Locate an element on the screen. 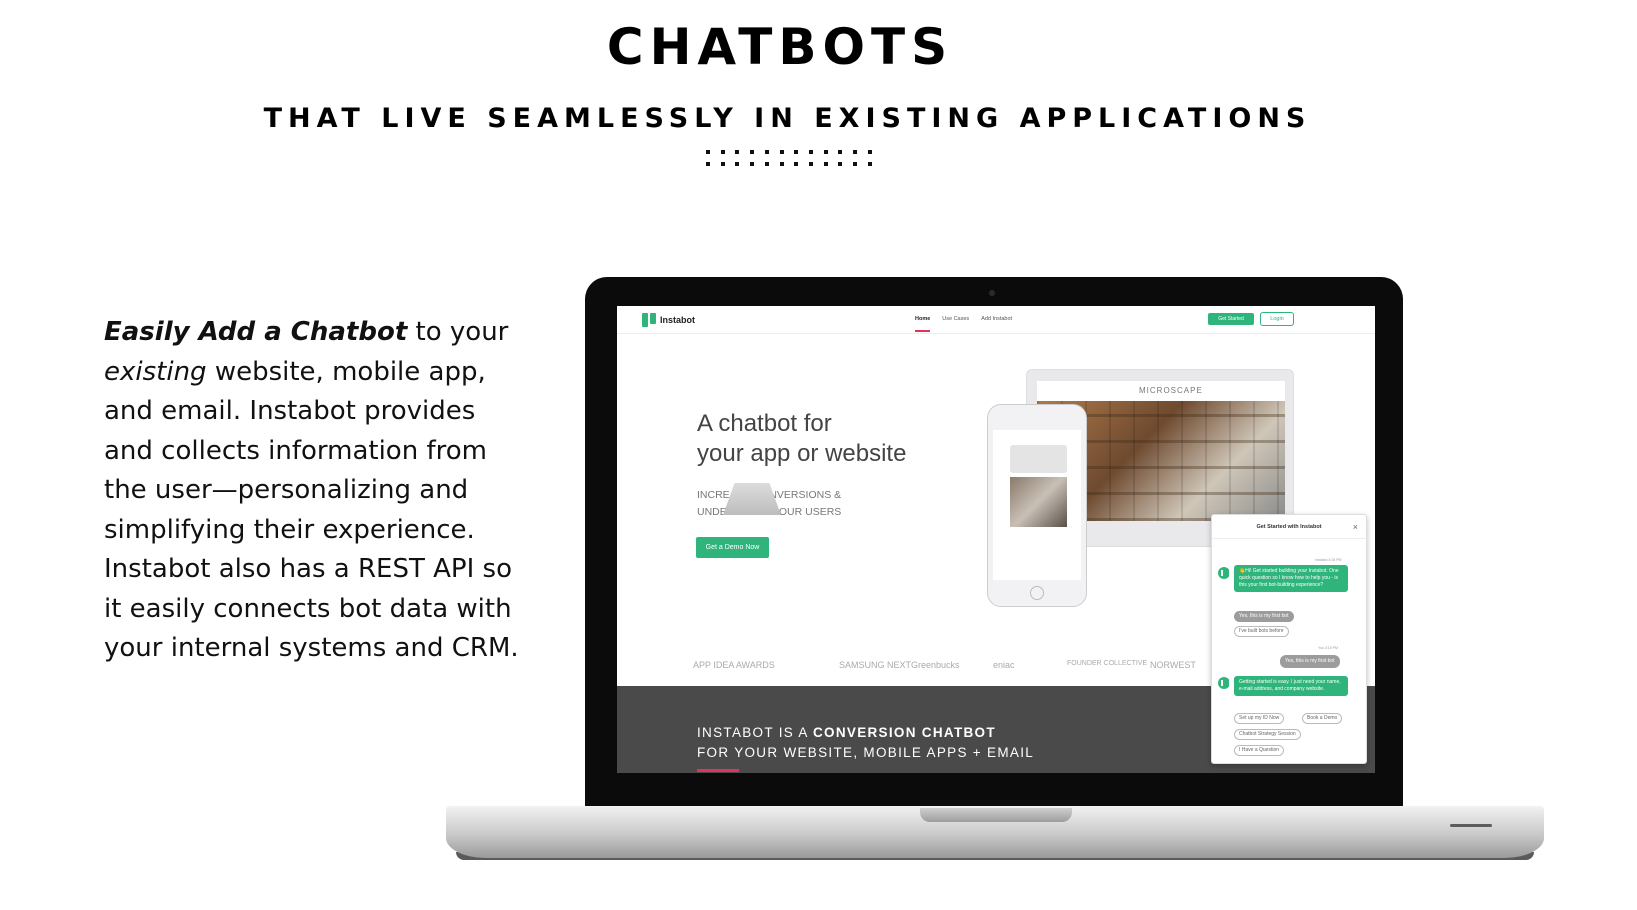 This screenshot has width=1637, height=910. site-logo: Instabot is located at coordinates (668, 320).